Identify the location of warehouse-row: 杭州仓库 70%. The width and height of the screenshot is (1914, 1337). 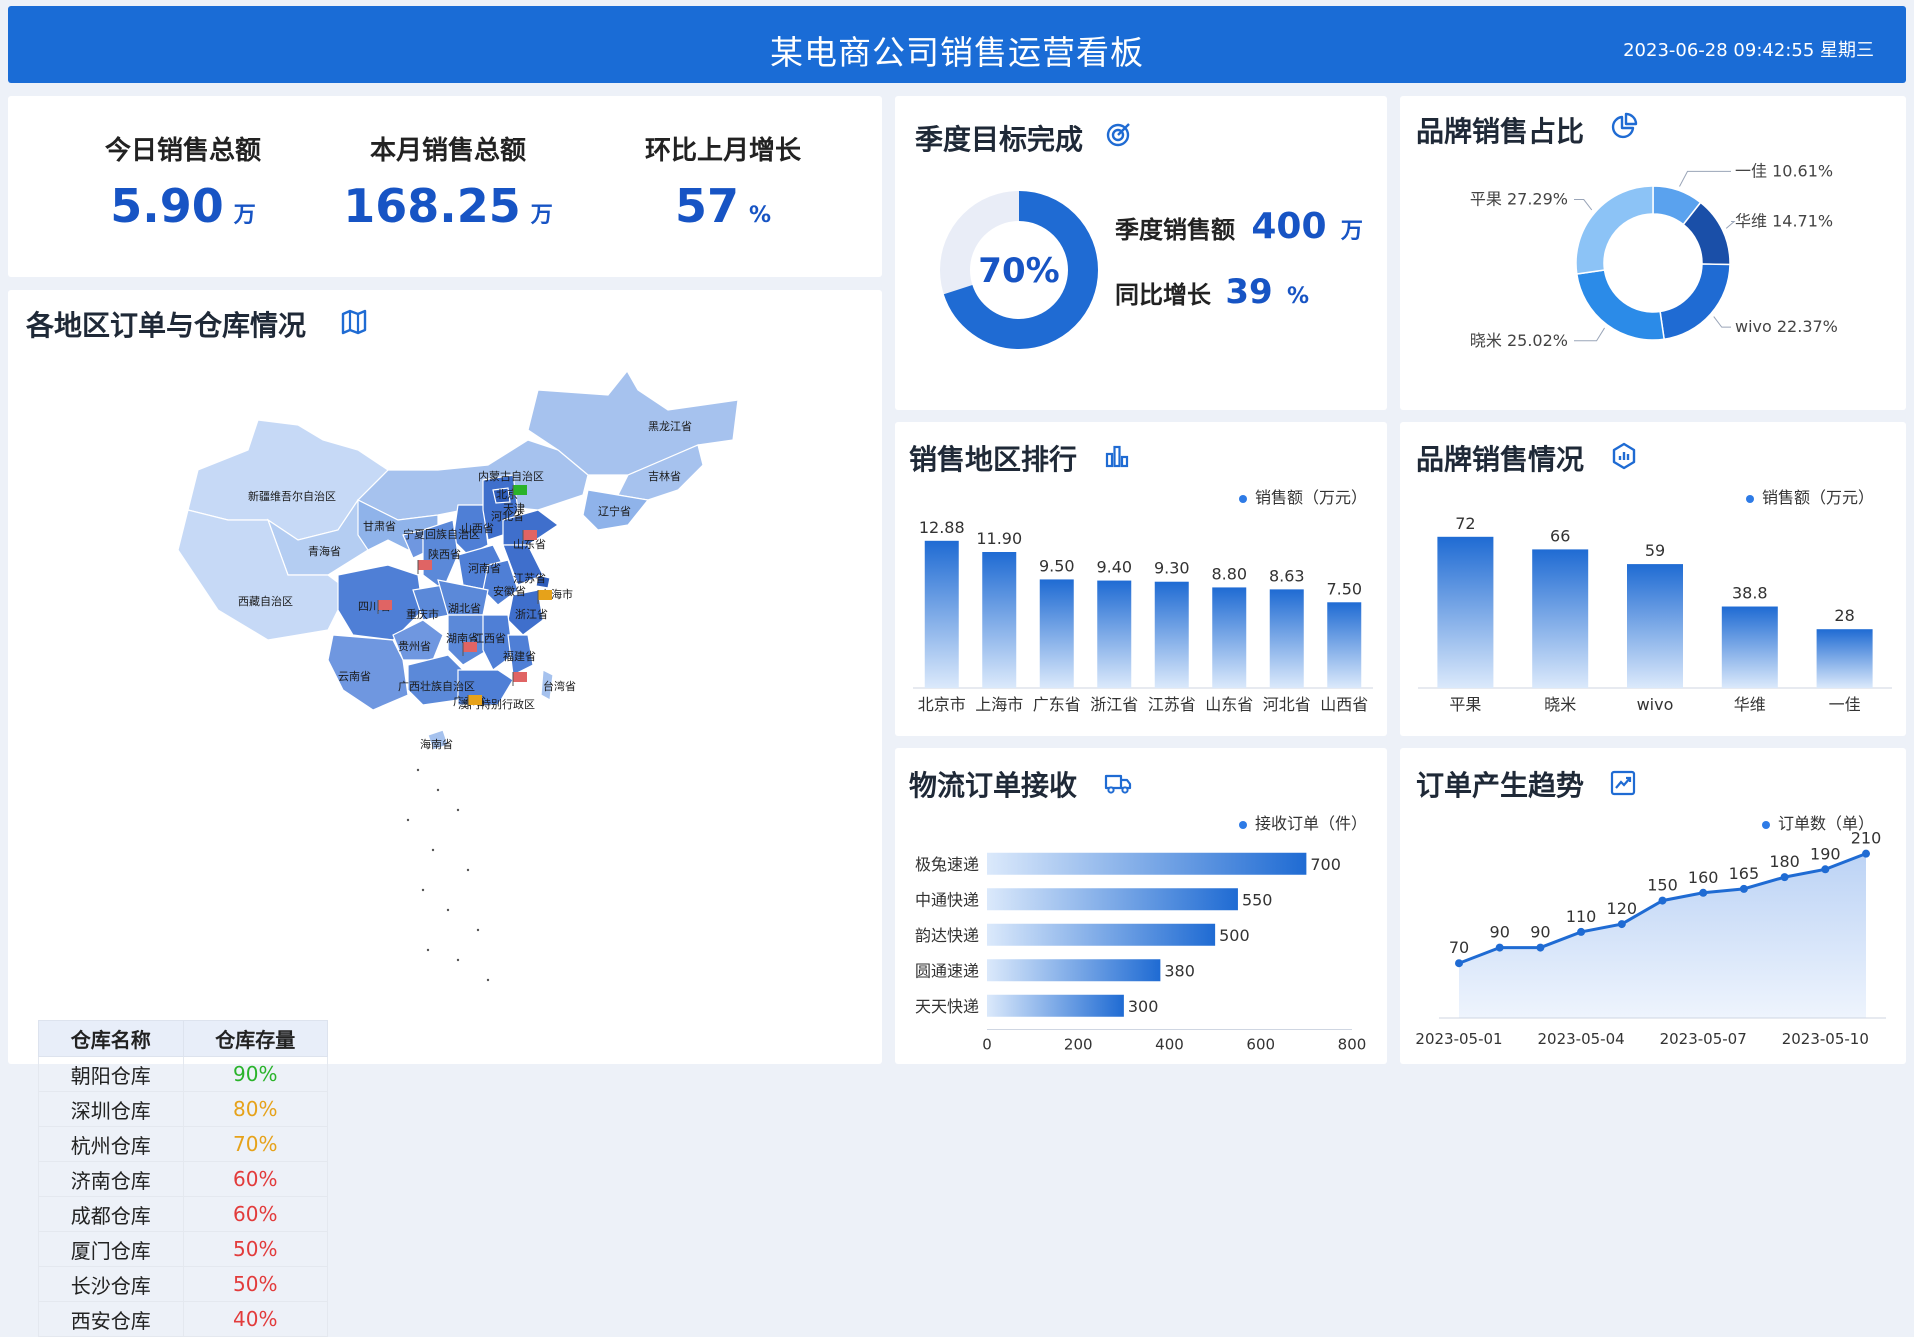
(183, 1144).